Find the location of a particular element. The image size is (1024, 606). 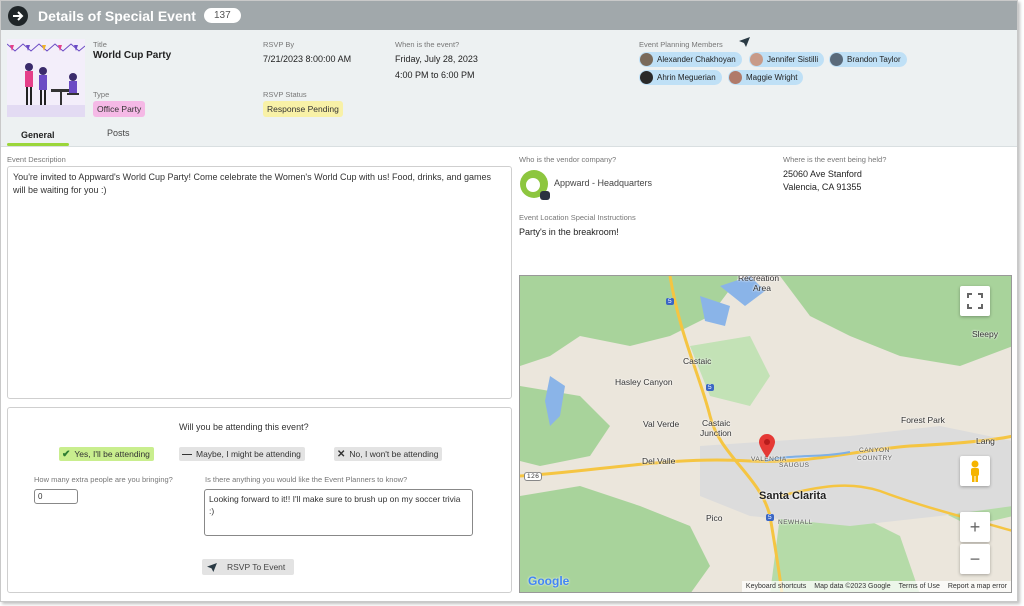

location-label: Where is the event being held? is located at coordinates (835, 159).